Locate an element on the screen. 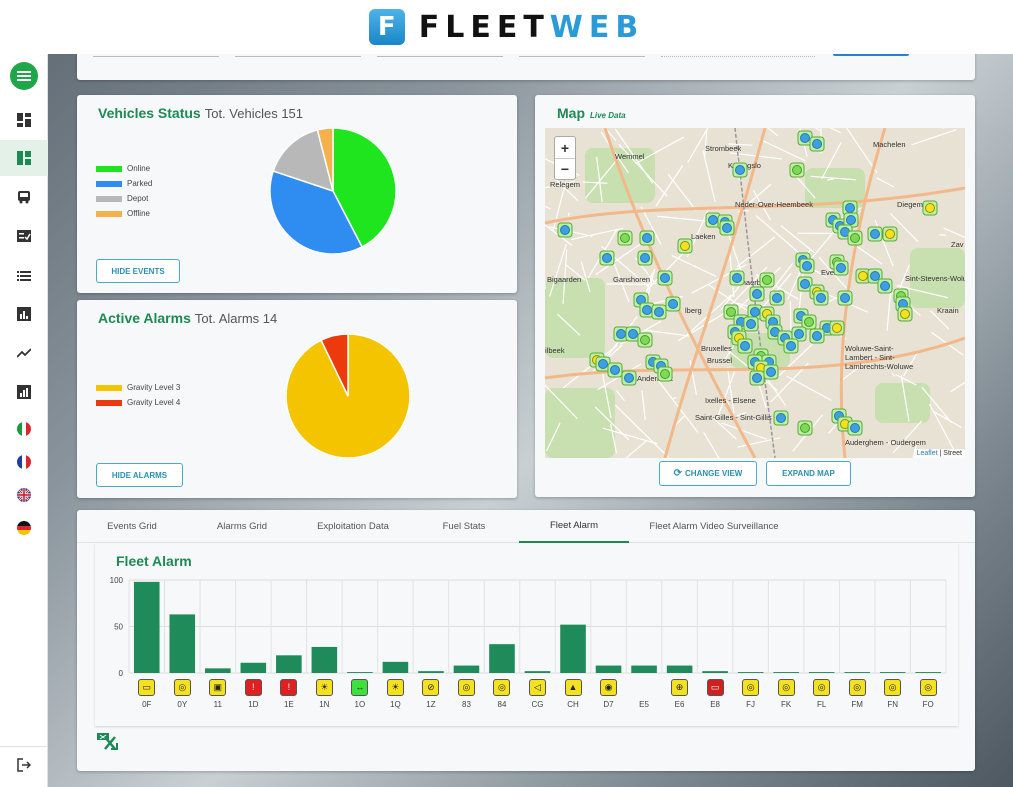  sidebar-item-list is located at coordinates (24, 275).